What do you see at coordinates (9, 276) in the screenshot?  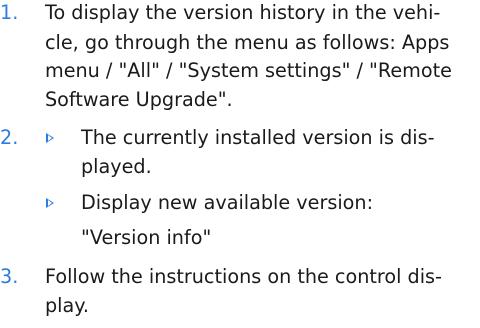 I see `step-number: 3.` at bounding box center [9, 276].